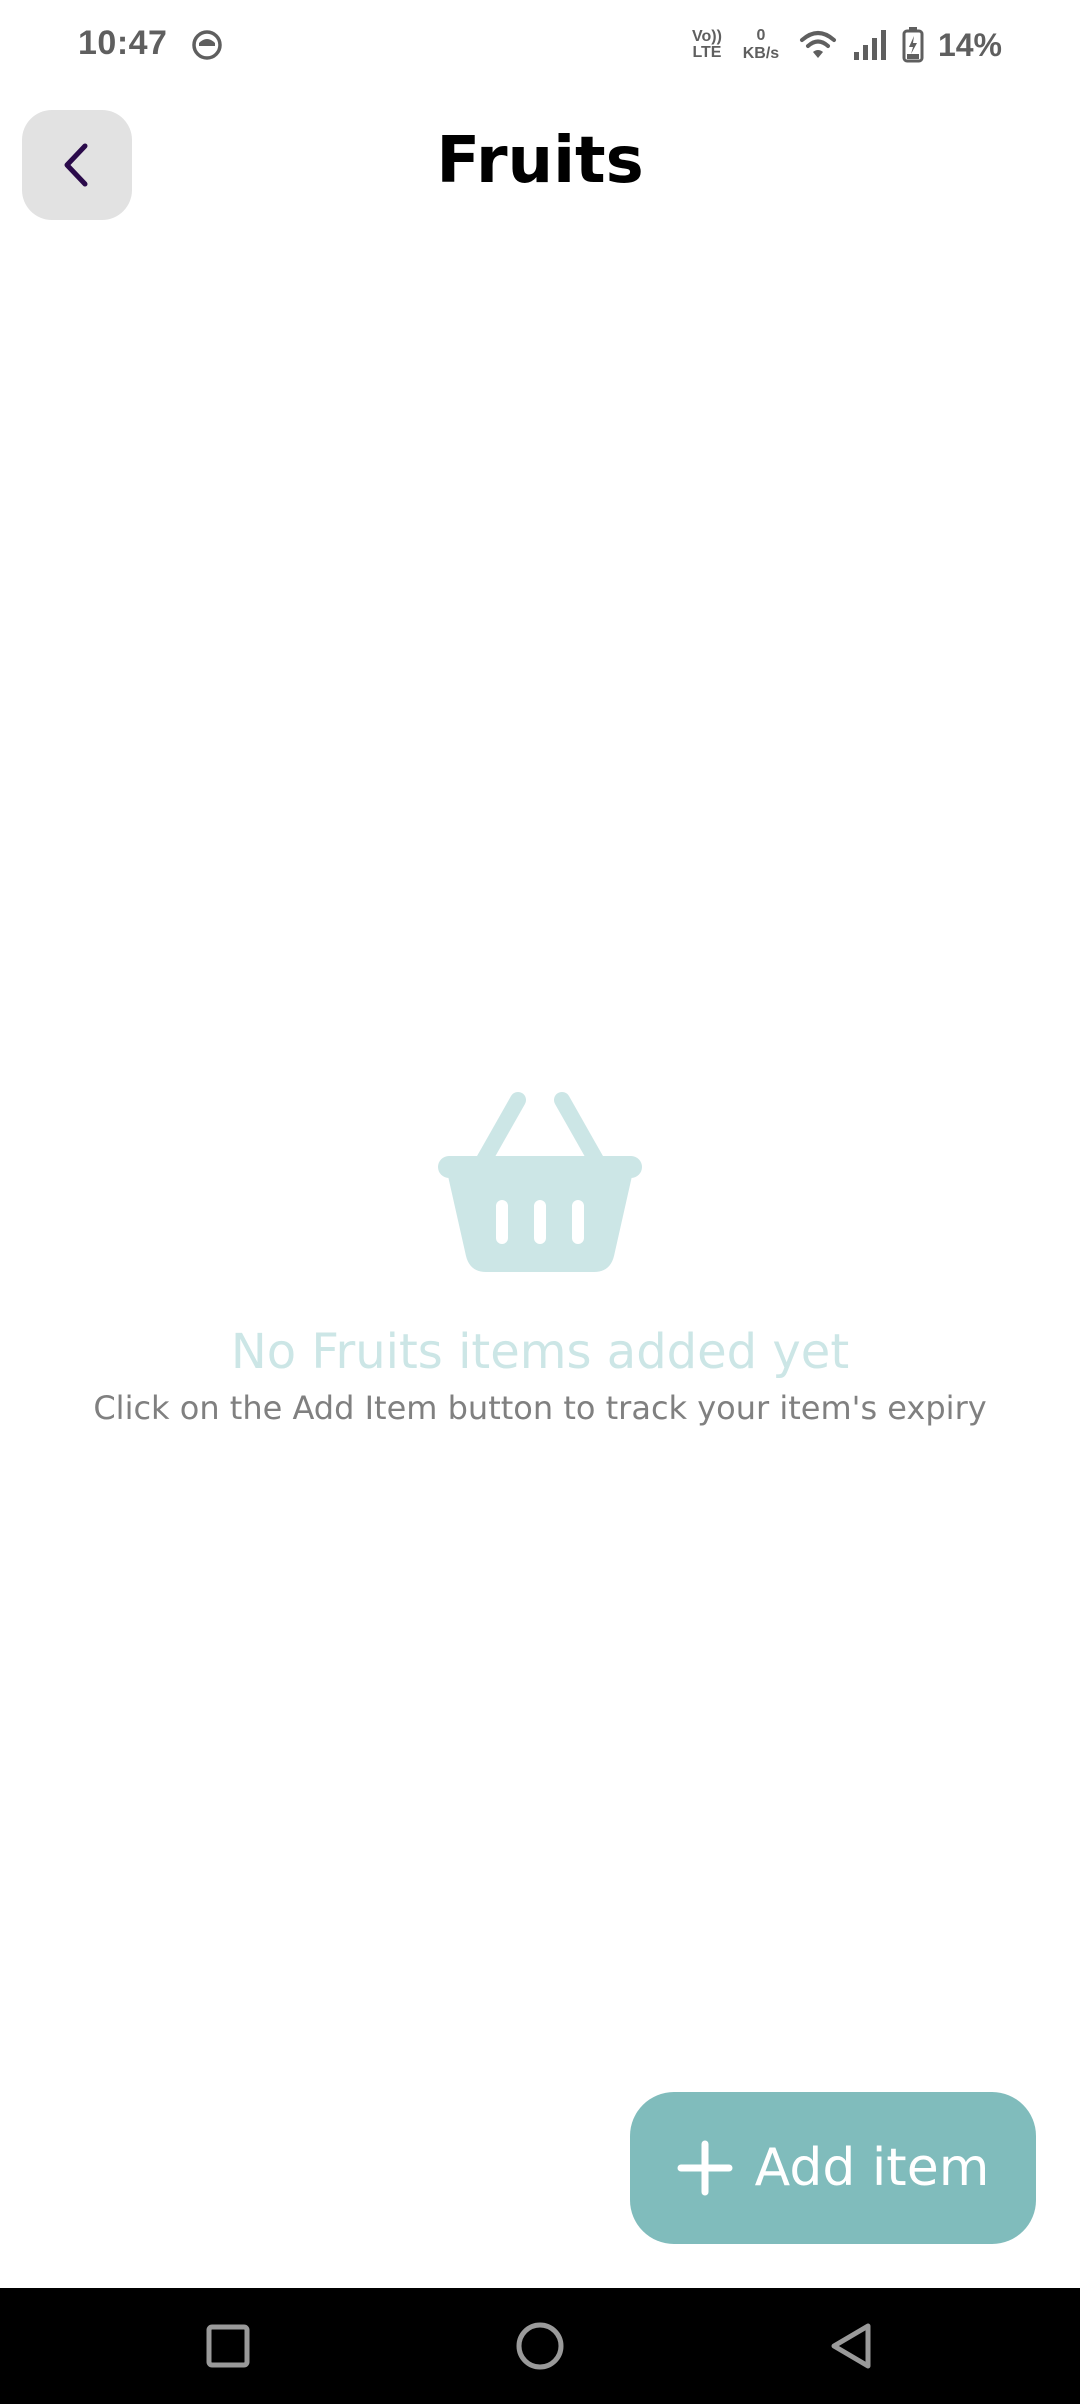 The height and width of the screenshot is (2404, 1080). Describe the element at coordinates (540, 161) in the screenshot. I see `page-title: Fruits` at that location.